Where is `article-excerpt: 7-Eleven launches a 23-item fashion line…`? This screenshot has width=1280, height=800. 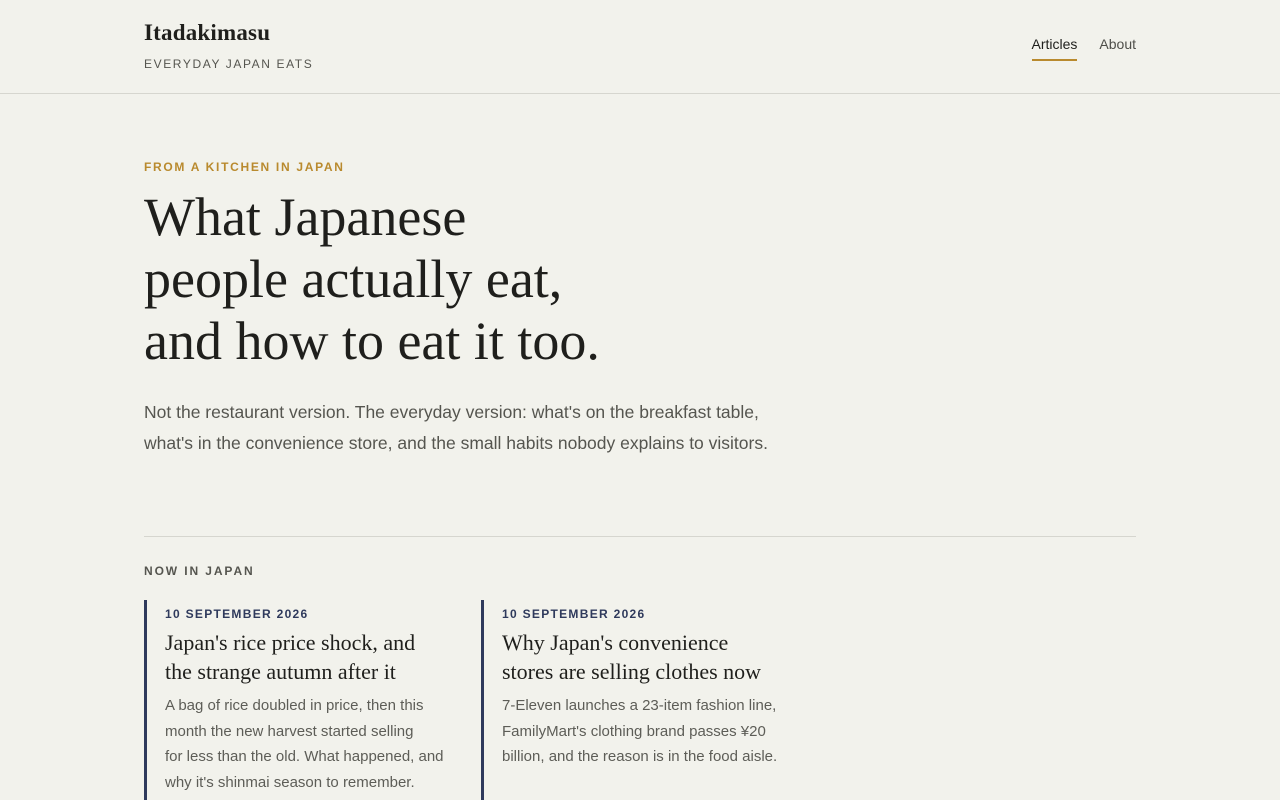 article-excerpt: 7-Eleven launches a 23-item fashion line… is located at coordinates (639, 731).